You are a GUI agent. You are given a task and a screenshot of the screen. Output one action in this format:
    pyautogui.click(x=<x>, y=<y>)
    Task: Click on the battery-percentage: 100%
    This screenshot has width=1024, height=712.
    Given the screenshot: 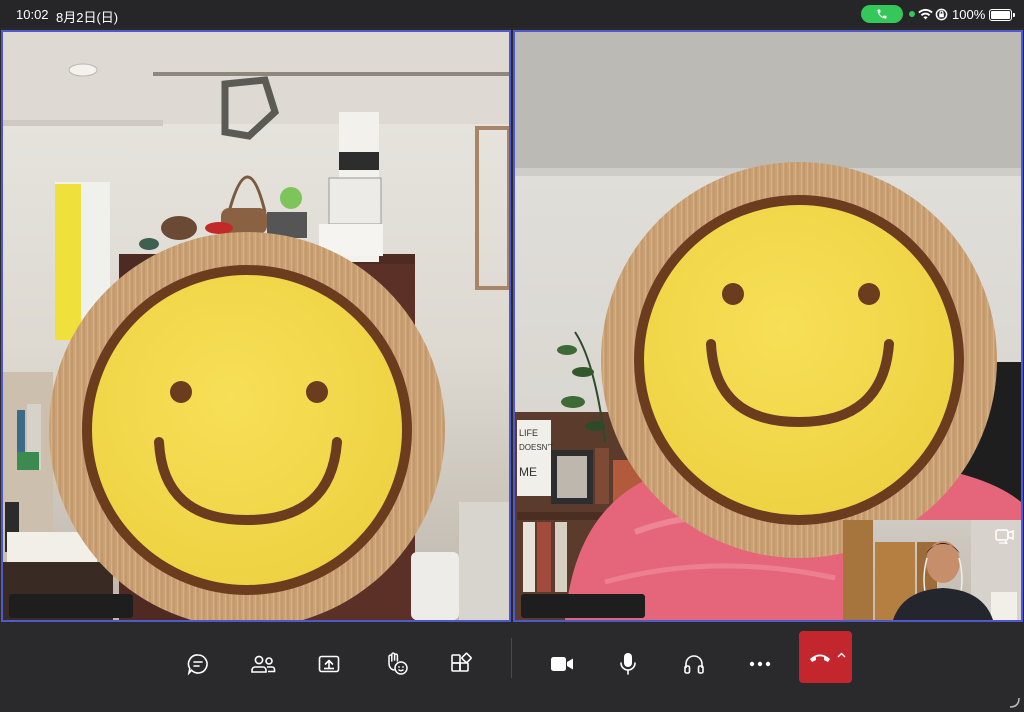 What is the action you would take?
    pyautogui.click(x=969, y=14)
    